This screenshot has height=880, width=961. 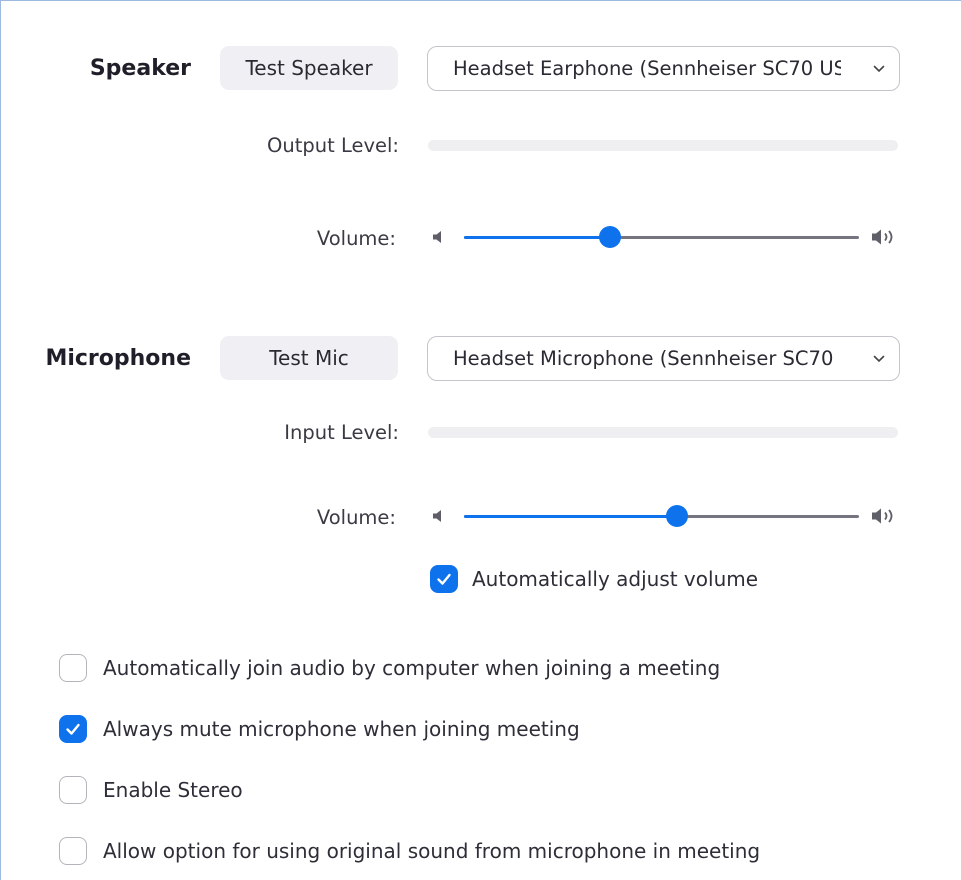 I want to click on microphone-volume-label: Volume:, so click(x=356, y=517).